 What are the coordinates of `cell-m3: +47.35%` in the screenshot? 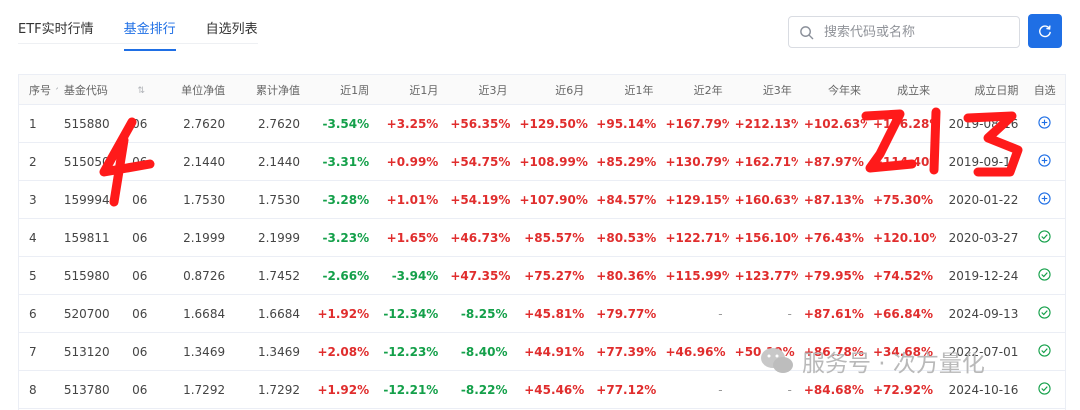 It's located at (480, 275).